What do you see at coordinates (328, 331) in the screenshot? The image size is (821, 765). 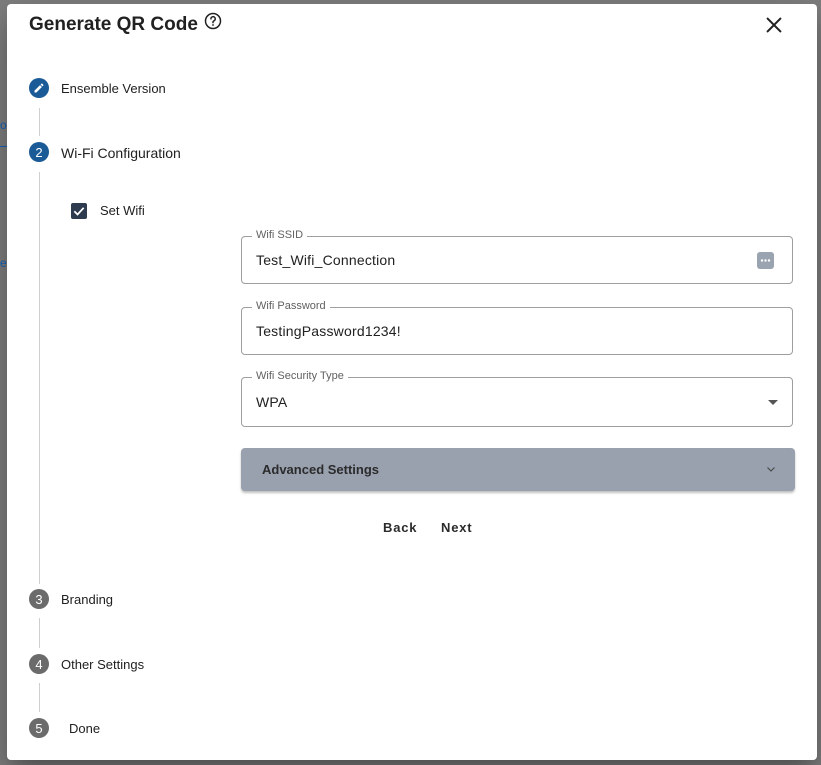 I see `wifi-password-input: TestingPassword1234!` at bounding box center [328, 331].